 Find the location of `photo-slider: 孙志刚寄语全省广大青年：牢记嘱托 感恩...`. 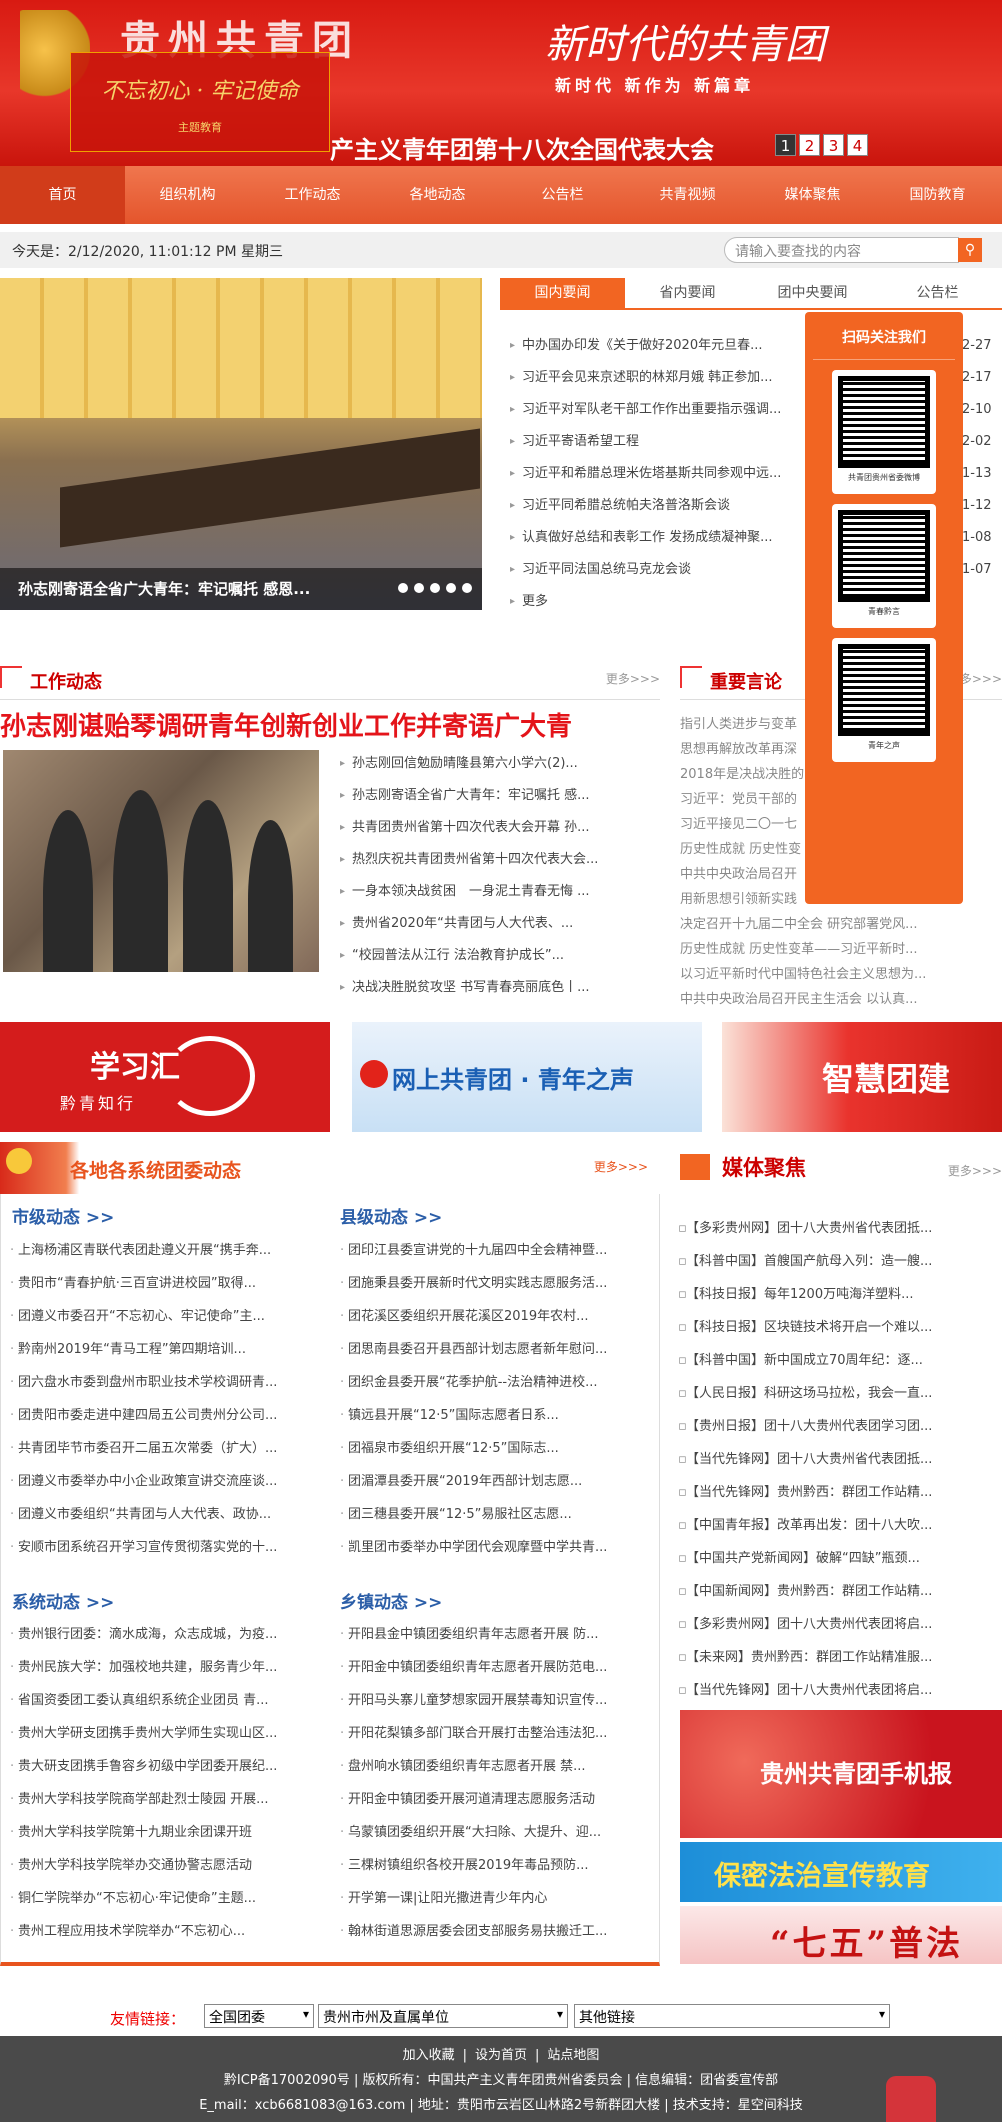

photo-slider: 孙志刚寄语全省广大青年：牢记嘱托 感恩... is located at coordinates (241, 444).